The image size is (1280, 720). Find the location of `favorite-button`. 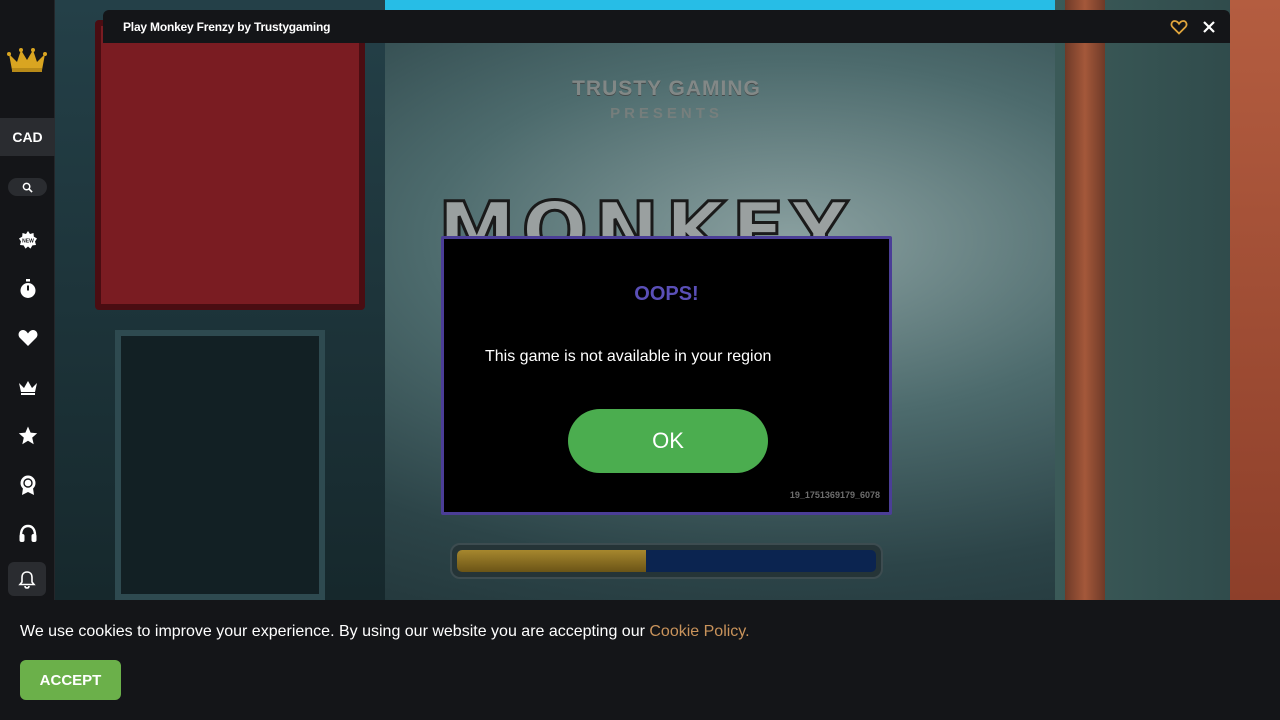

favorite-button is located at coordinates (1179, 27).